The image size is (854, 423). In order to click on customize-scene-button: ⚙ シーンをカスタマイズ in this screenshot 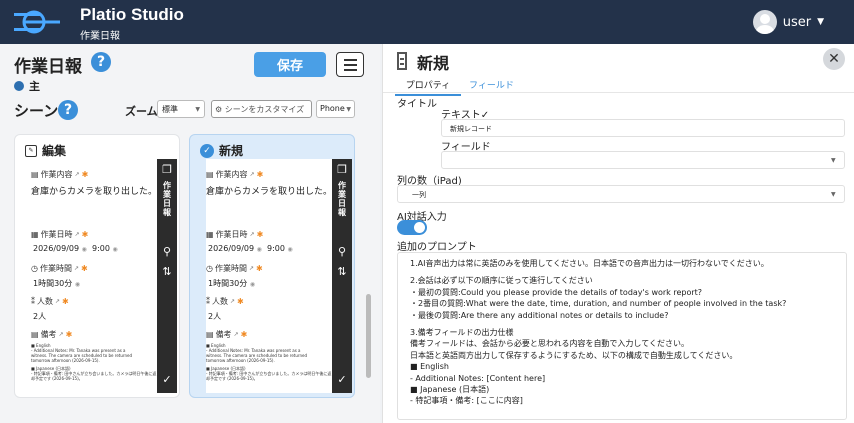, I will do `click(261, 109)`.